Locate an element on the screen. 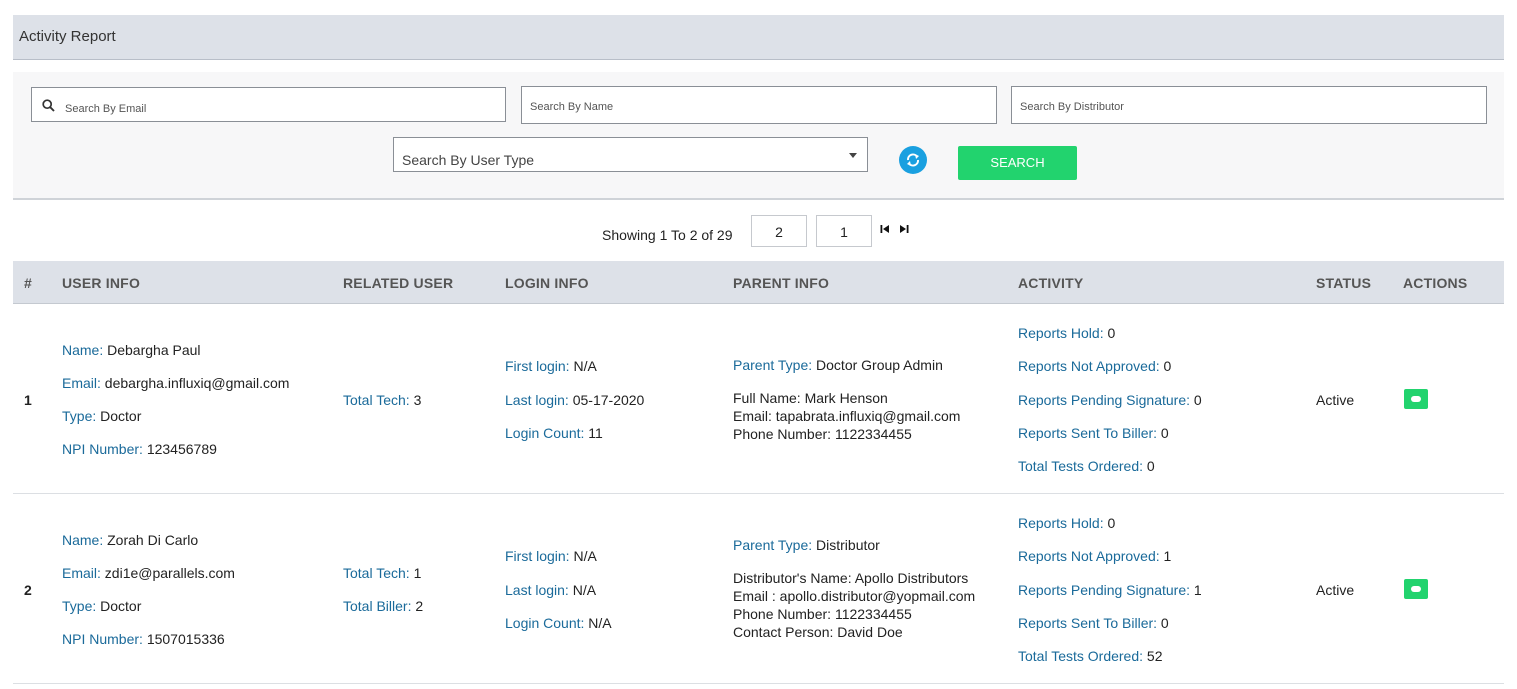 Image resolution: width=1517 pixels, height=689 pixels. parent-email: Email : apollo.distributor@yopmail.com is located at coordinates (854, 596).